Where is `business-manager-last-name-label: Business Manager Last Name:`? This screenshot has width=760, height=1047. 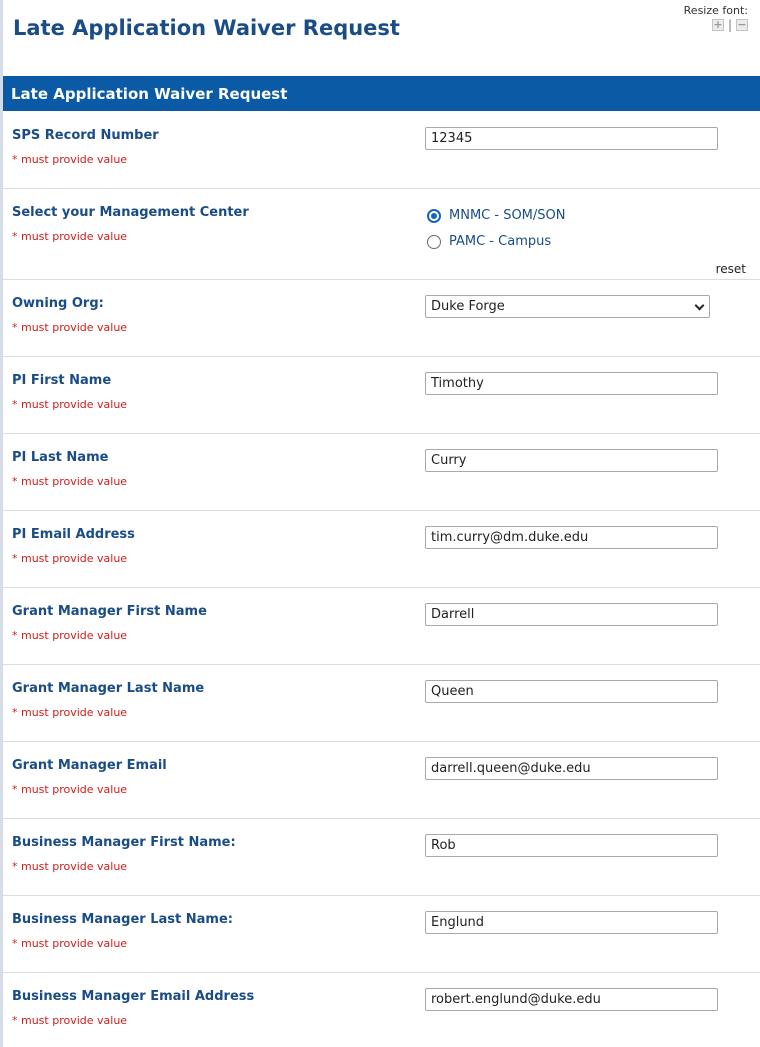
business-manager-last-name-label: Business Manager Last Name: is located at coordinates (122, 919).